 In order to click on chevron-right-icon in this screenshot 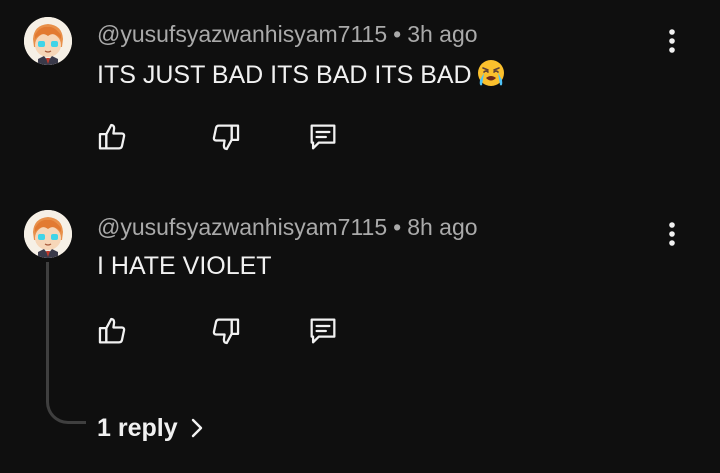, I will do `click(197, 428)`.